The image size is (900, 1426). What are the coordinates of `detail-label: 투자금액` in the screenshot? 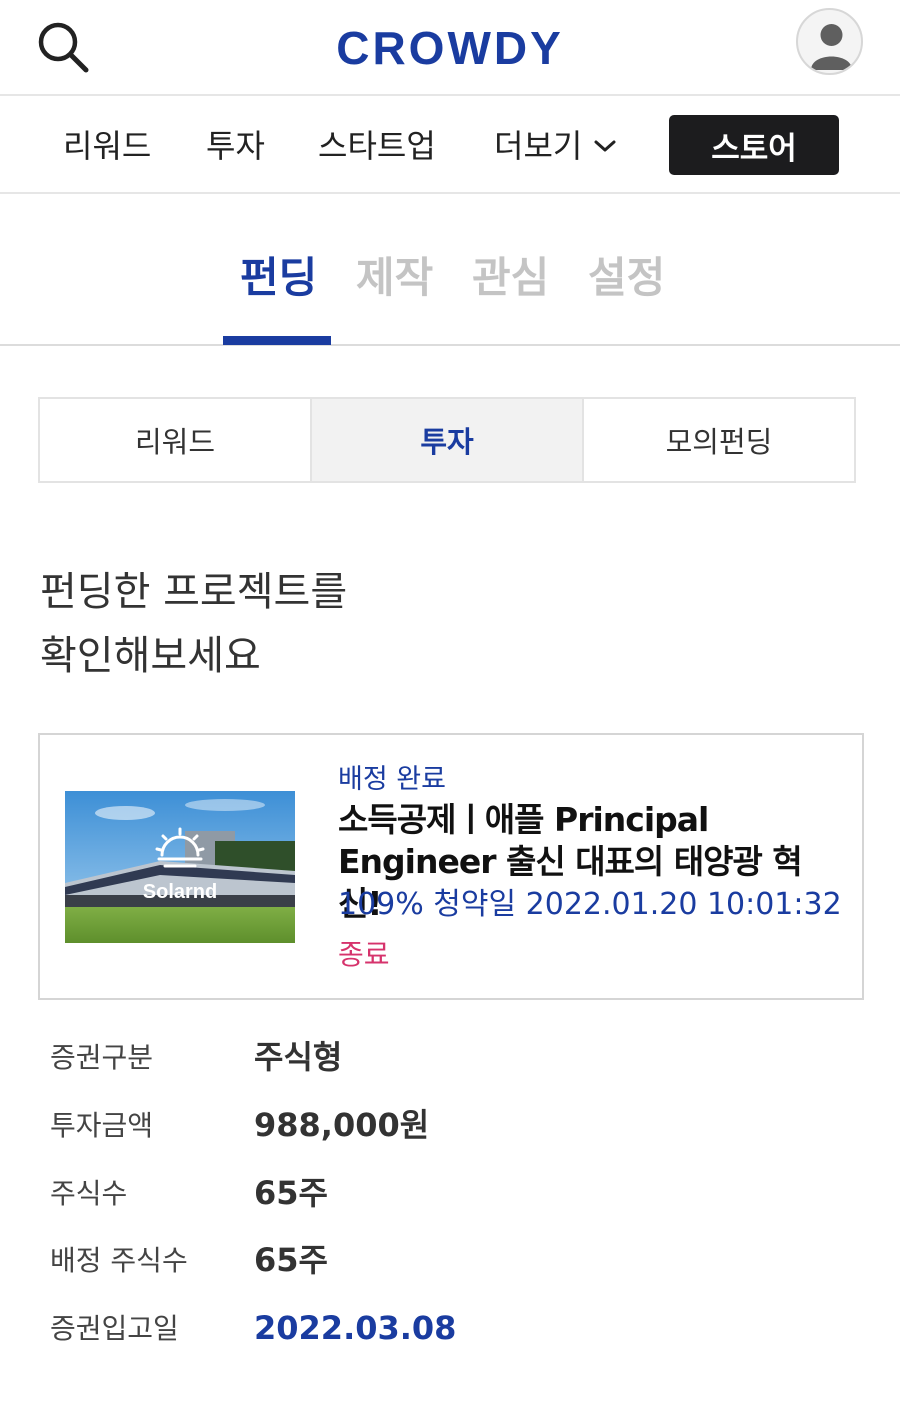 It's located at (102, 1125).